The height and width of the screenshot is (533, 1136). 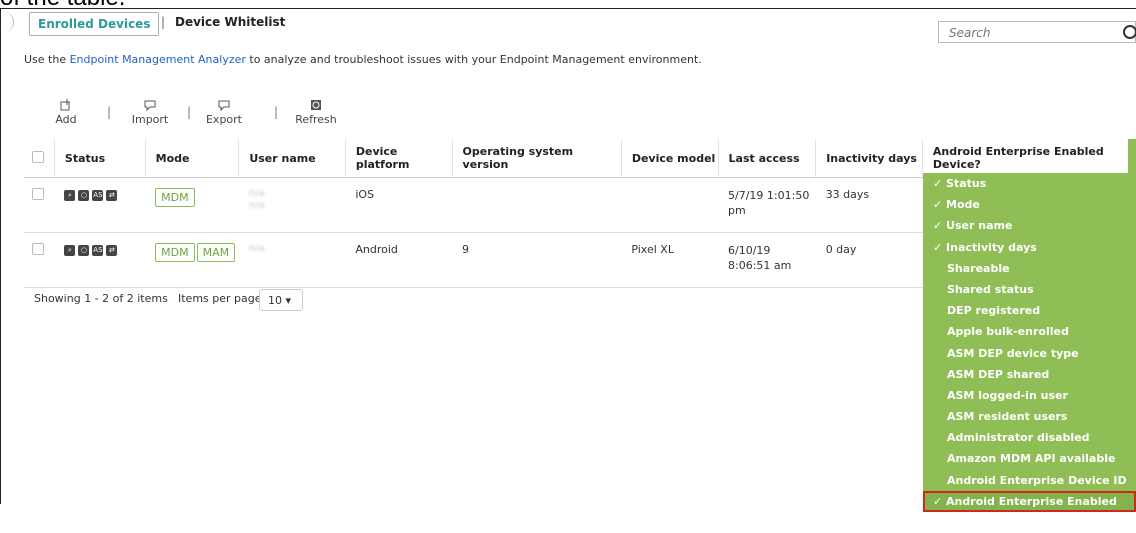 I want to click on column-option-label: Status, so click(x=966, y=183).